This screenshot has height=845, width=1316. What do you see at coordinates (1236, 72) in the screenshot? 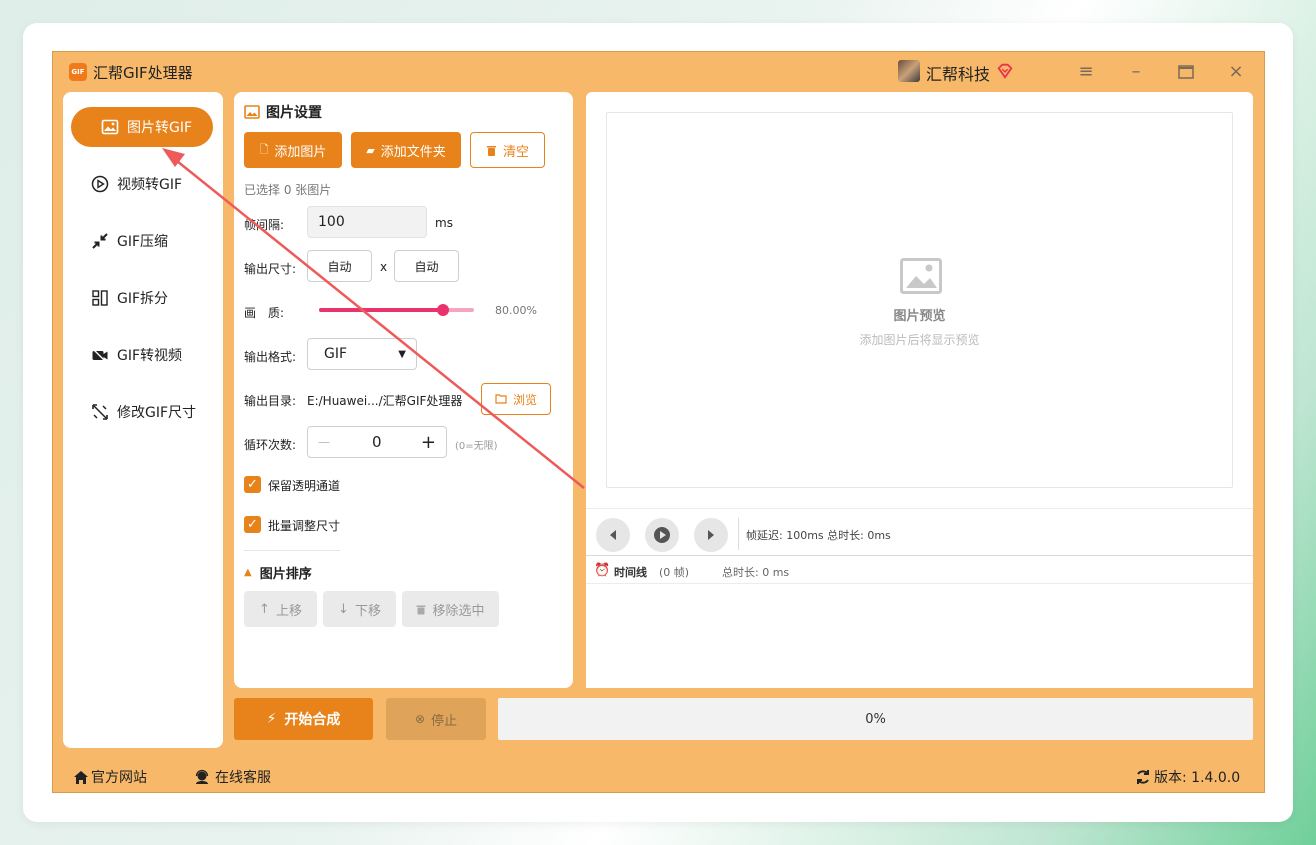
I see `close-button: ×` at bounding box center [1236, 72].